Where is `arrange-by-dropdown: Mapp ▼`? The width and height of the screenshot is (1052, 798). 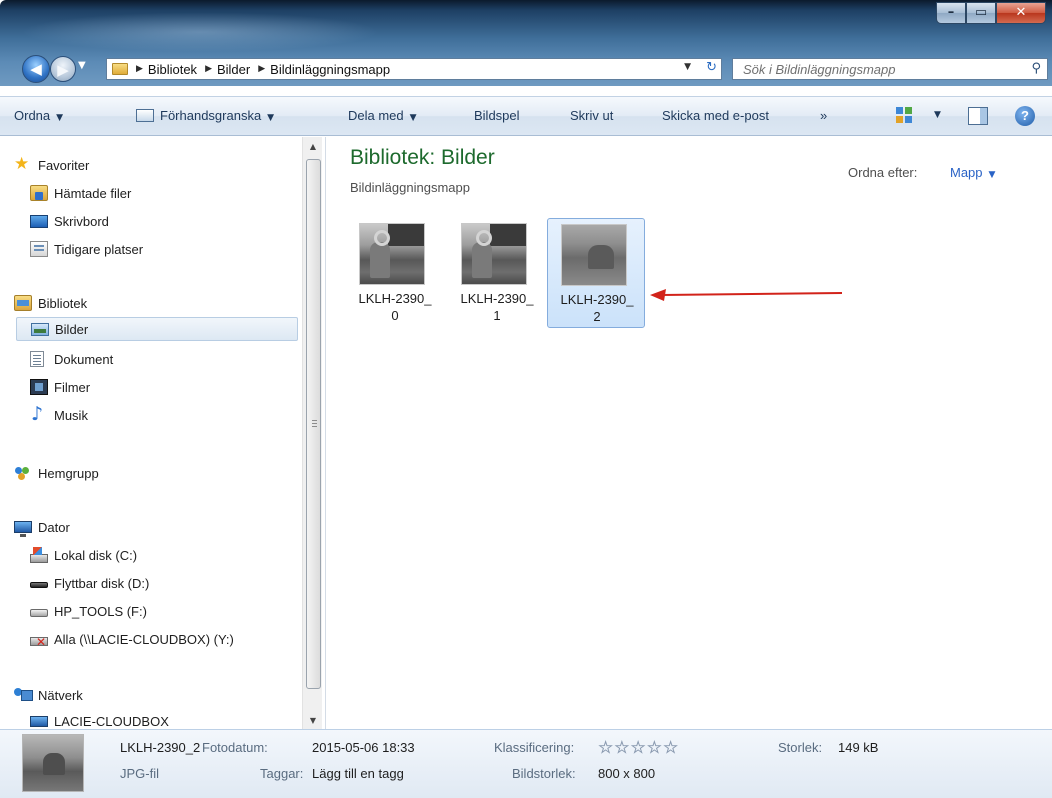
arrange-by-dropdown: Mapp ▼ is located at coordinates (972, 172).